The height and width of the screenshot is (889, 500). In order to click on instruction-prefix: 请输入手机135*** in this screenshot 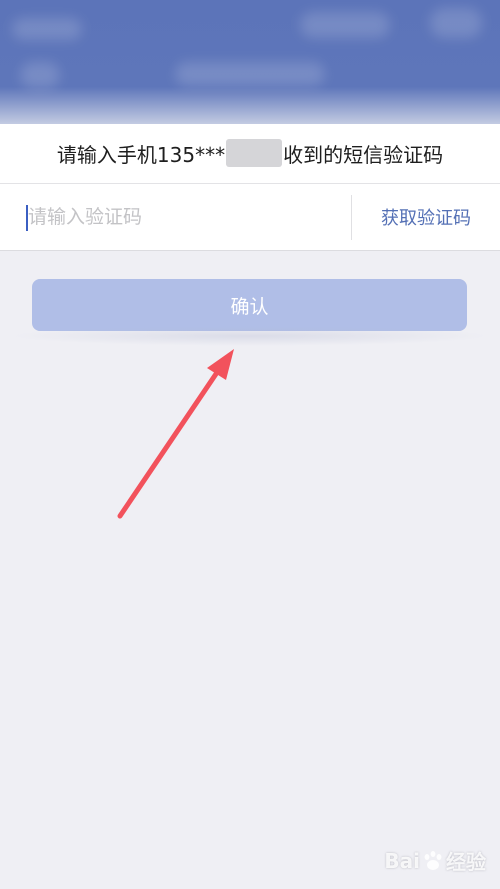, I will do `click(141, 154)`.